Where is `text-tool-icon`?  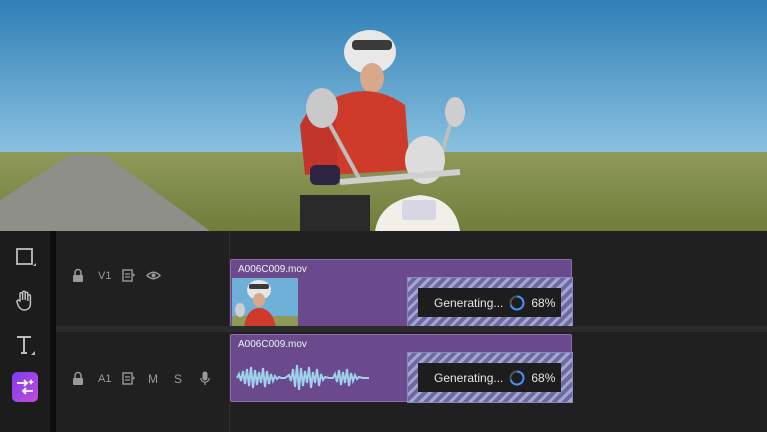 text-tool-icon is located at coordinates (25, 345).